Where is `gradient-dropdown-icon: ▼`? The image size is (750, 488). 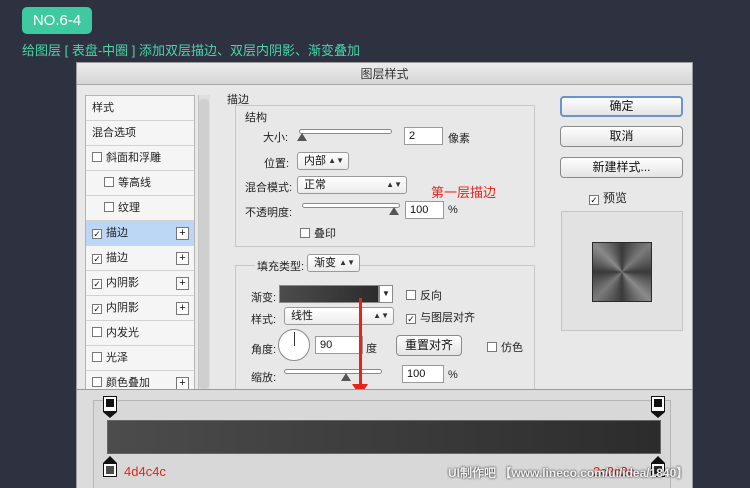
gradient-dropdown-icon: ▼ is located at coordinates (386, 294).